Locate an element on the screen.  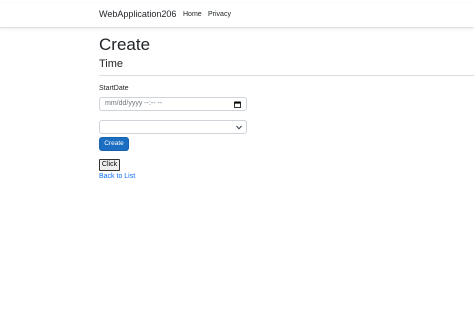
back-to-list-link: Back to List is located at coordinates (117, 176).